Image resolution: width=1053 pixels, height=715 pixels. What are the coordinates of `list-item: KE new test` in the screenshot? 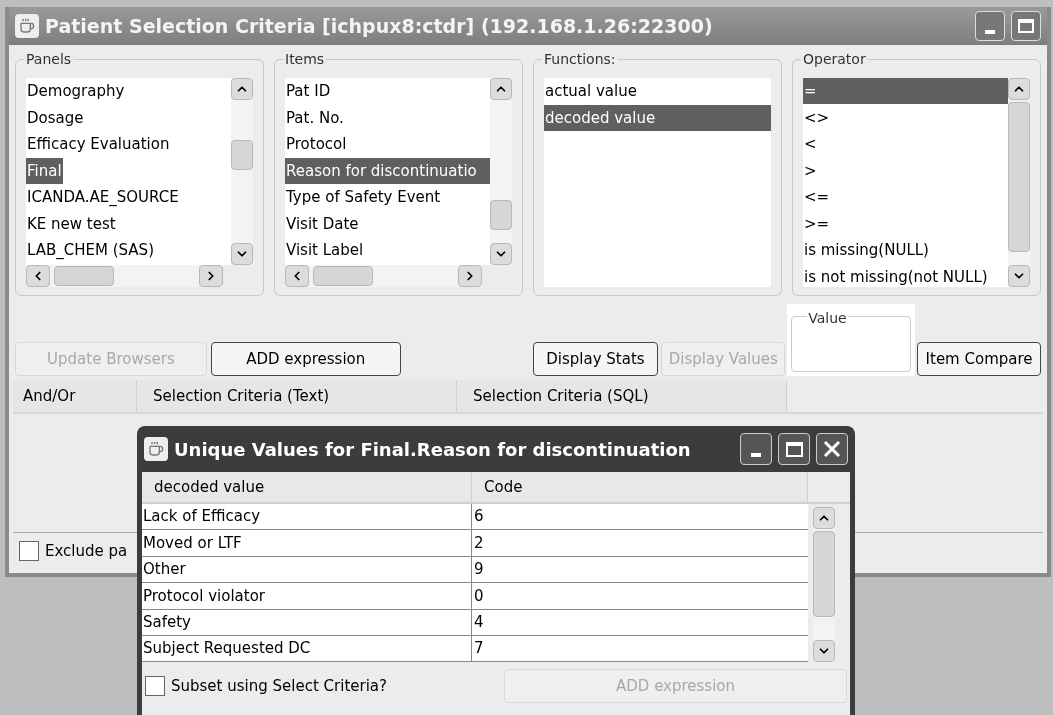 It's located at (71, 223).